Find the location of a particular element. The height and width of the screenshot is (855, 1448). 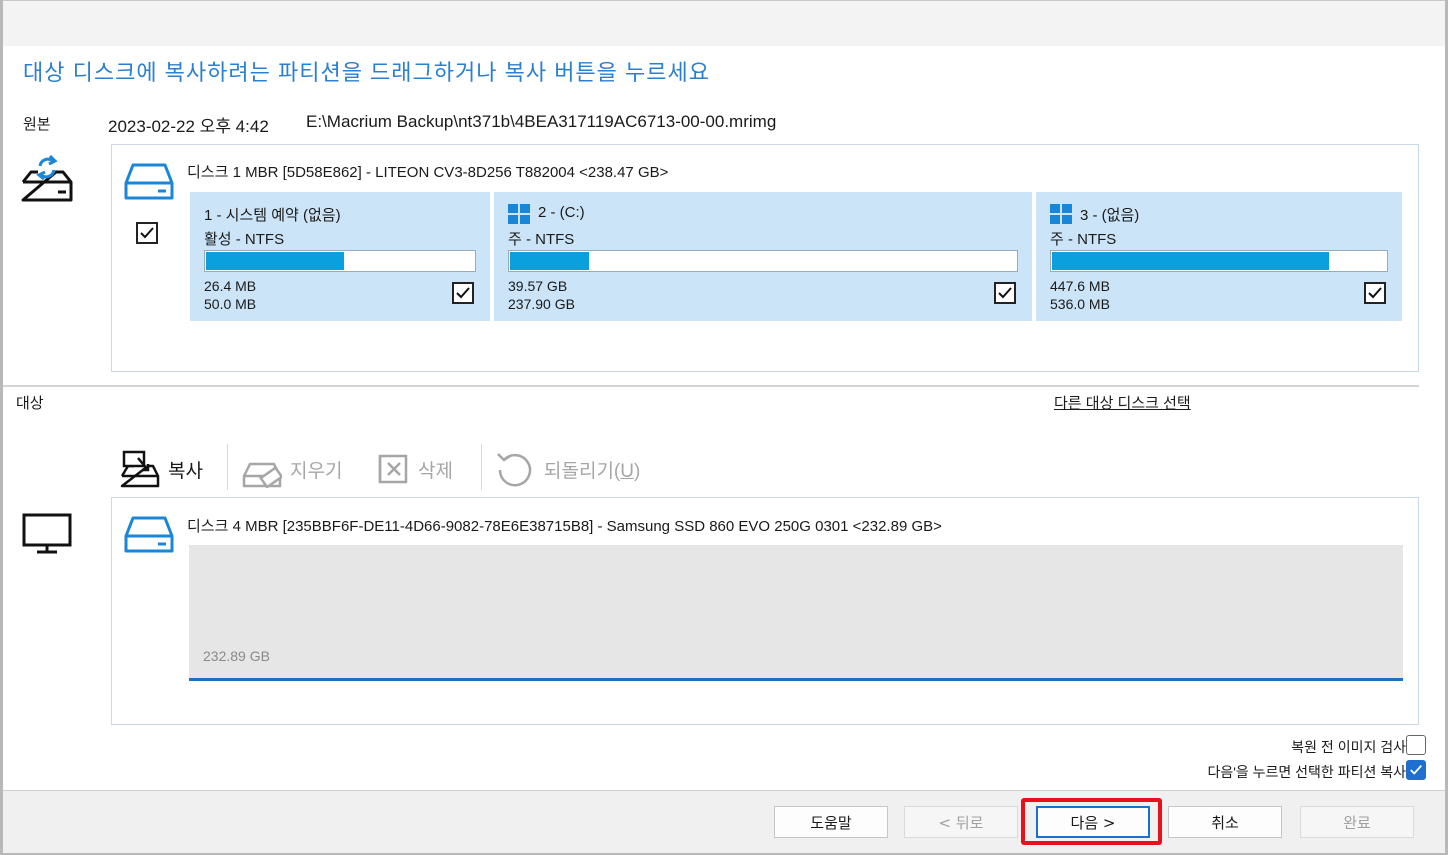

partition-total: 237.90 GB is located at coordinates (541, 304).